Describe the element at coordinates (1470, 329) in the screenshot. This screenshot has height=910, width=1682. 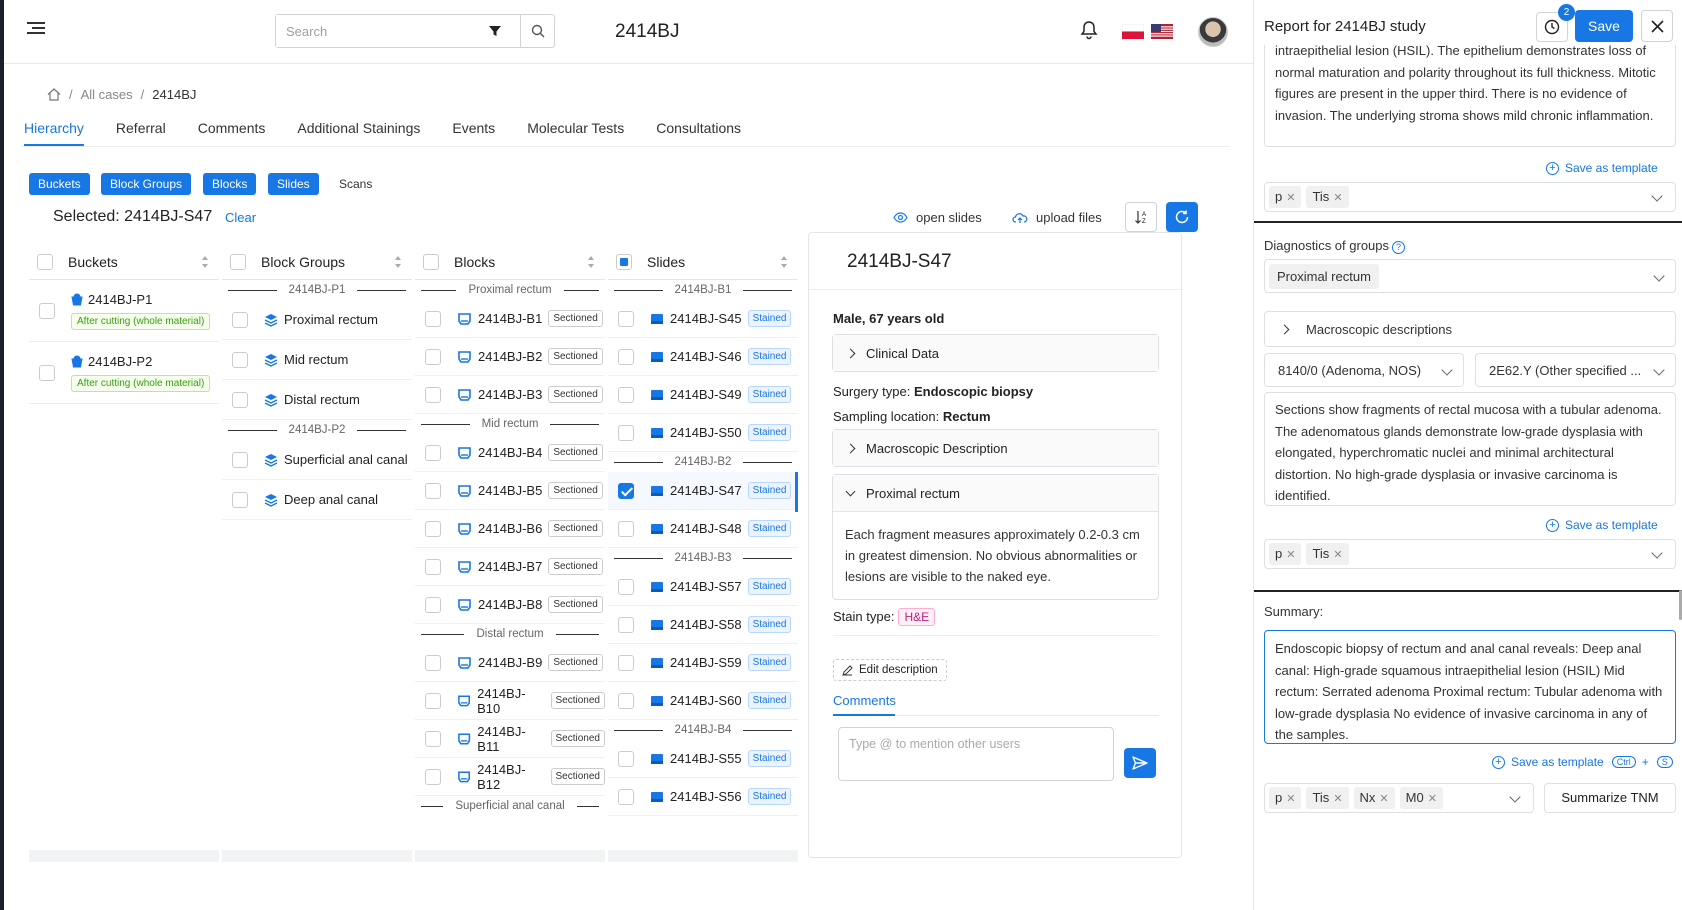
I see `macroscopic-descriptions-collapse: Macroscopic descriptions` at that location.